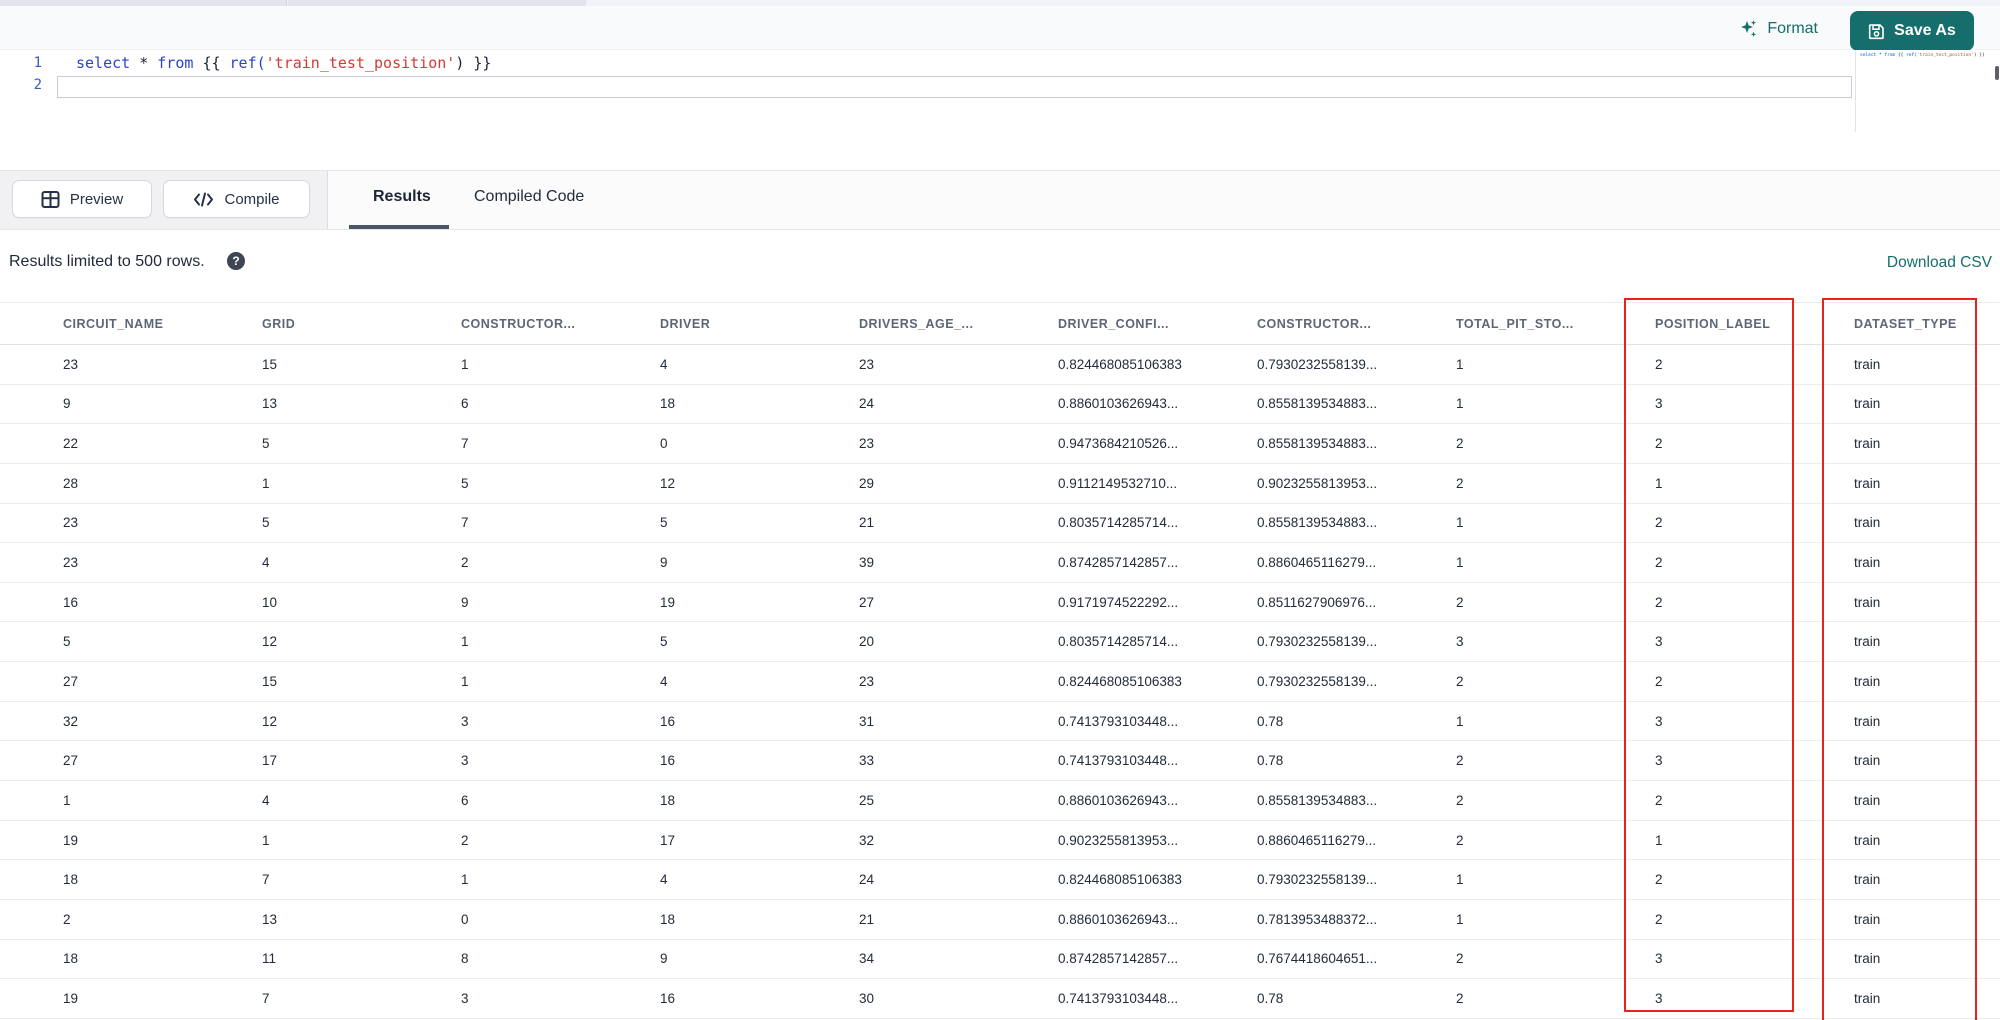 Image resolution: width=2000 pixels, height=1020 pixels. I want to click on table-cell: 10, so click(270, 602).